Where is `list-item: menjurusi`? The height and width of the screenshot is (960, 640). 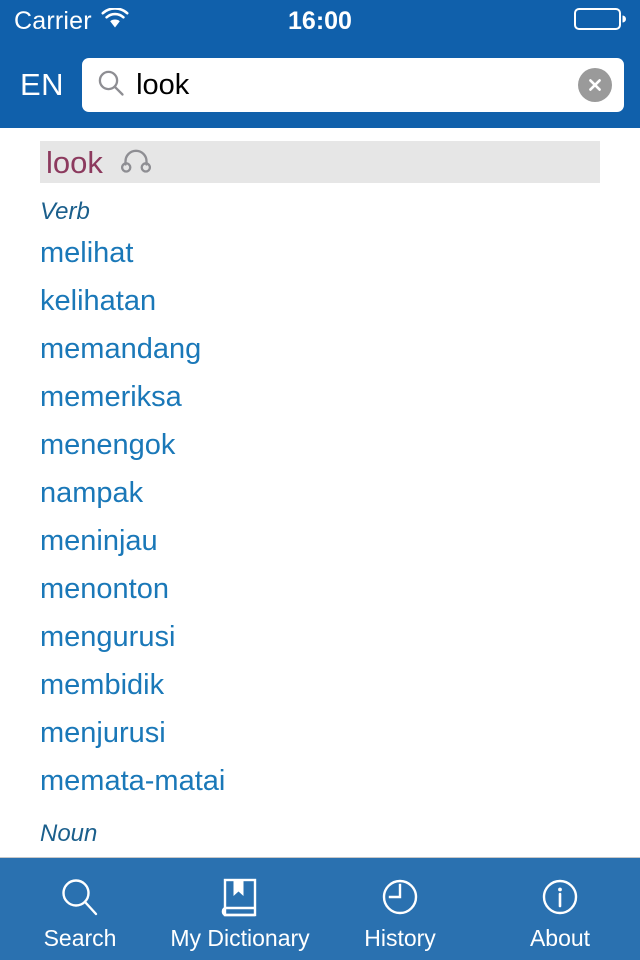
list-item: menjurusi is located at coordinates (320, 733).